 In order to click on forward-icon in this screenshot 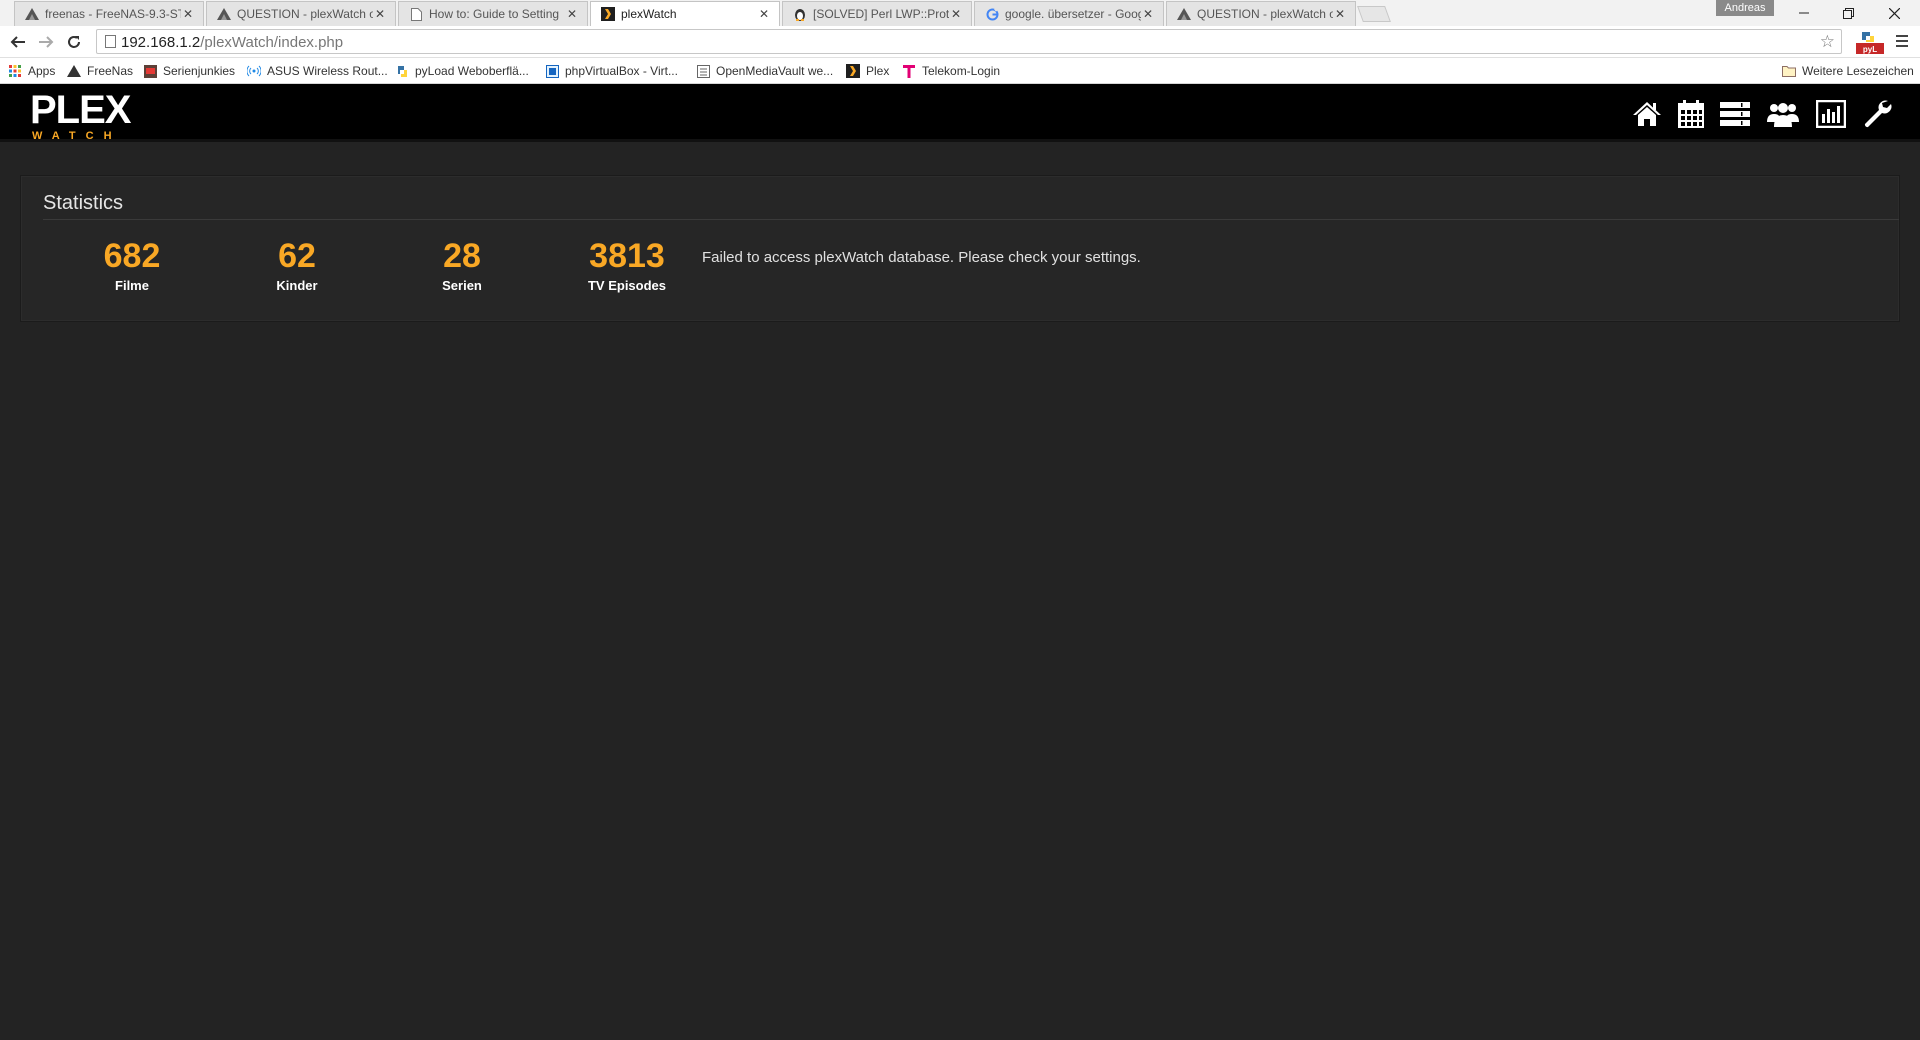, I will do `click(46, 42)`.